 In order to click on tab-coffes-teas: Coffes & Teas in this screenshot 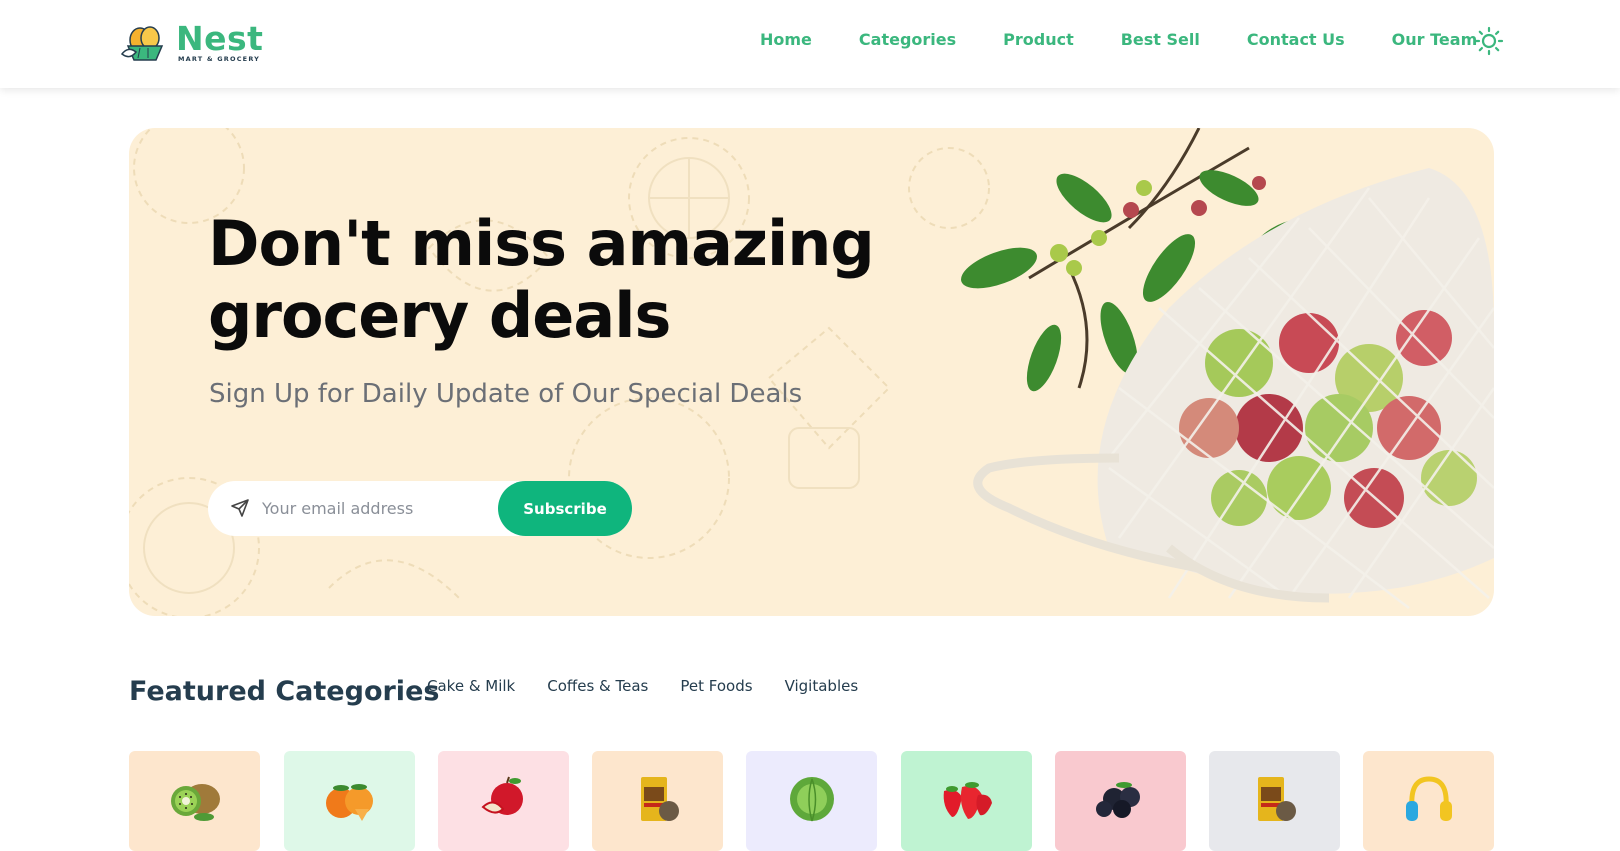, I will do `click(597, 686)`.